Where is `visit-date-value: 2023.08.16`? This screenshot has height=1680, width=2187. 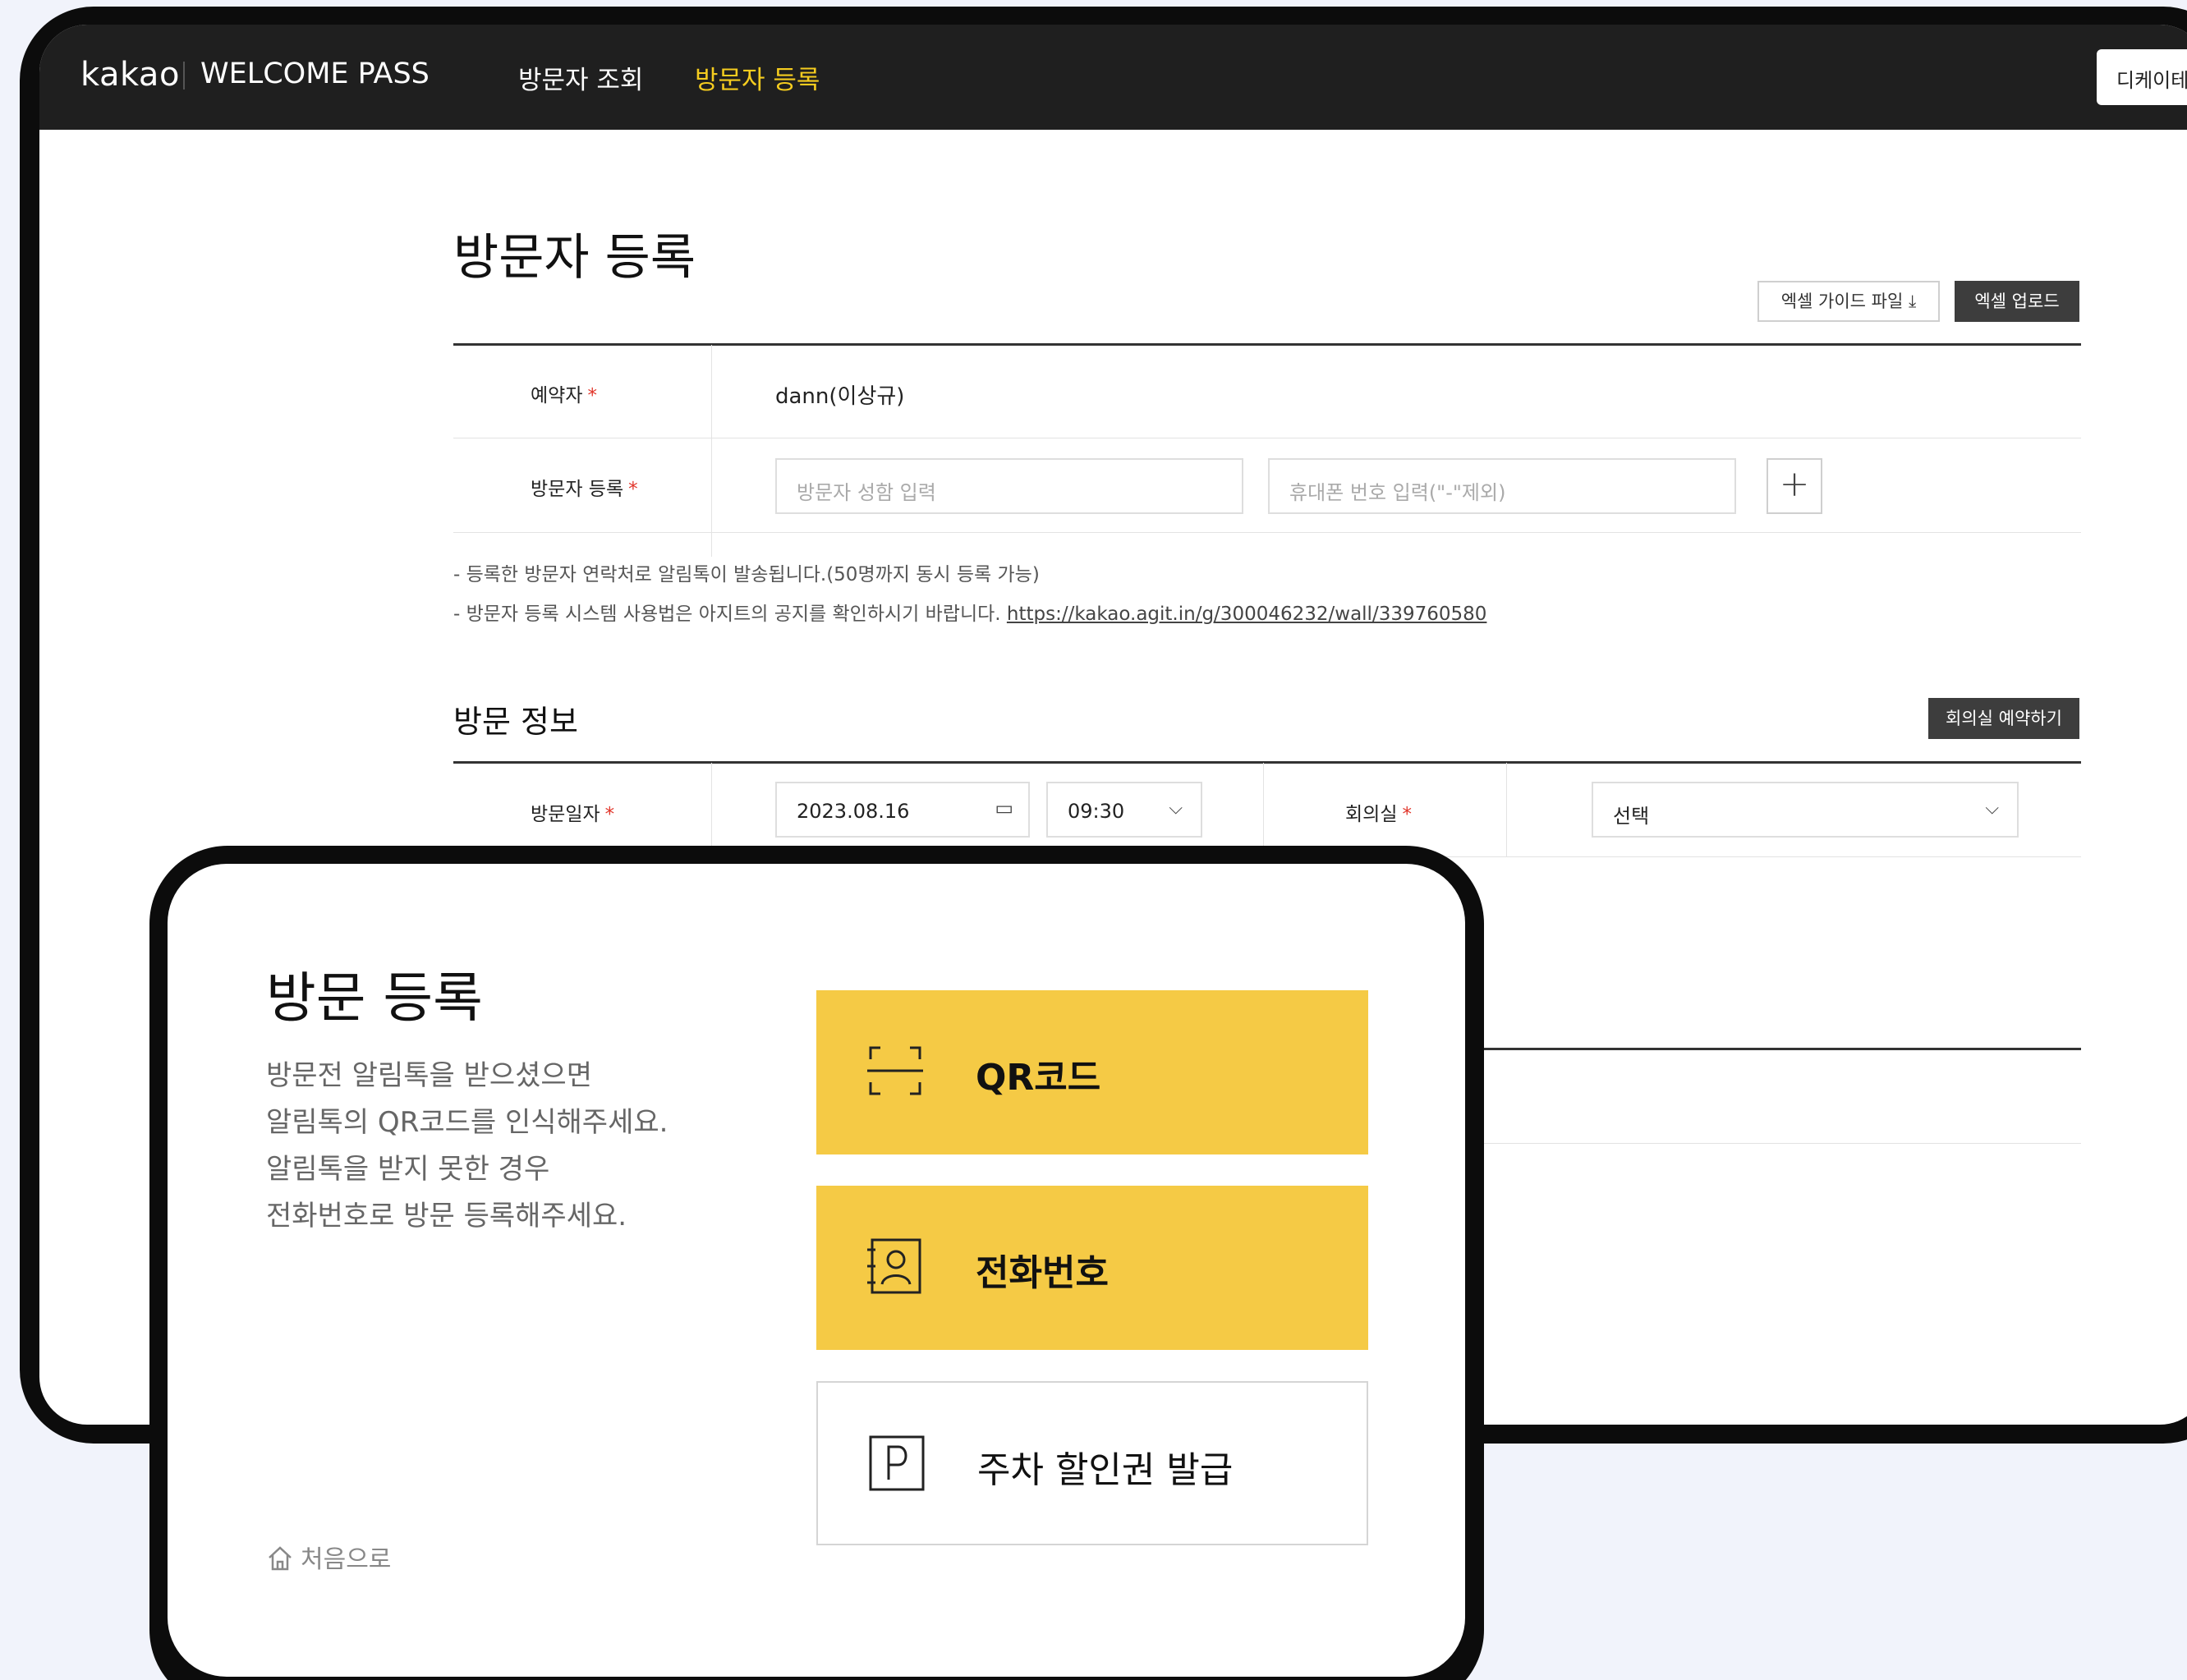
visit-date-value: 2023.08.16 is located at coordinates (854, 811).